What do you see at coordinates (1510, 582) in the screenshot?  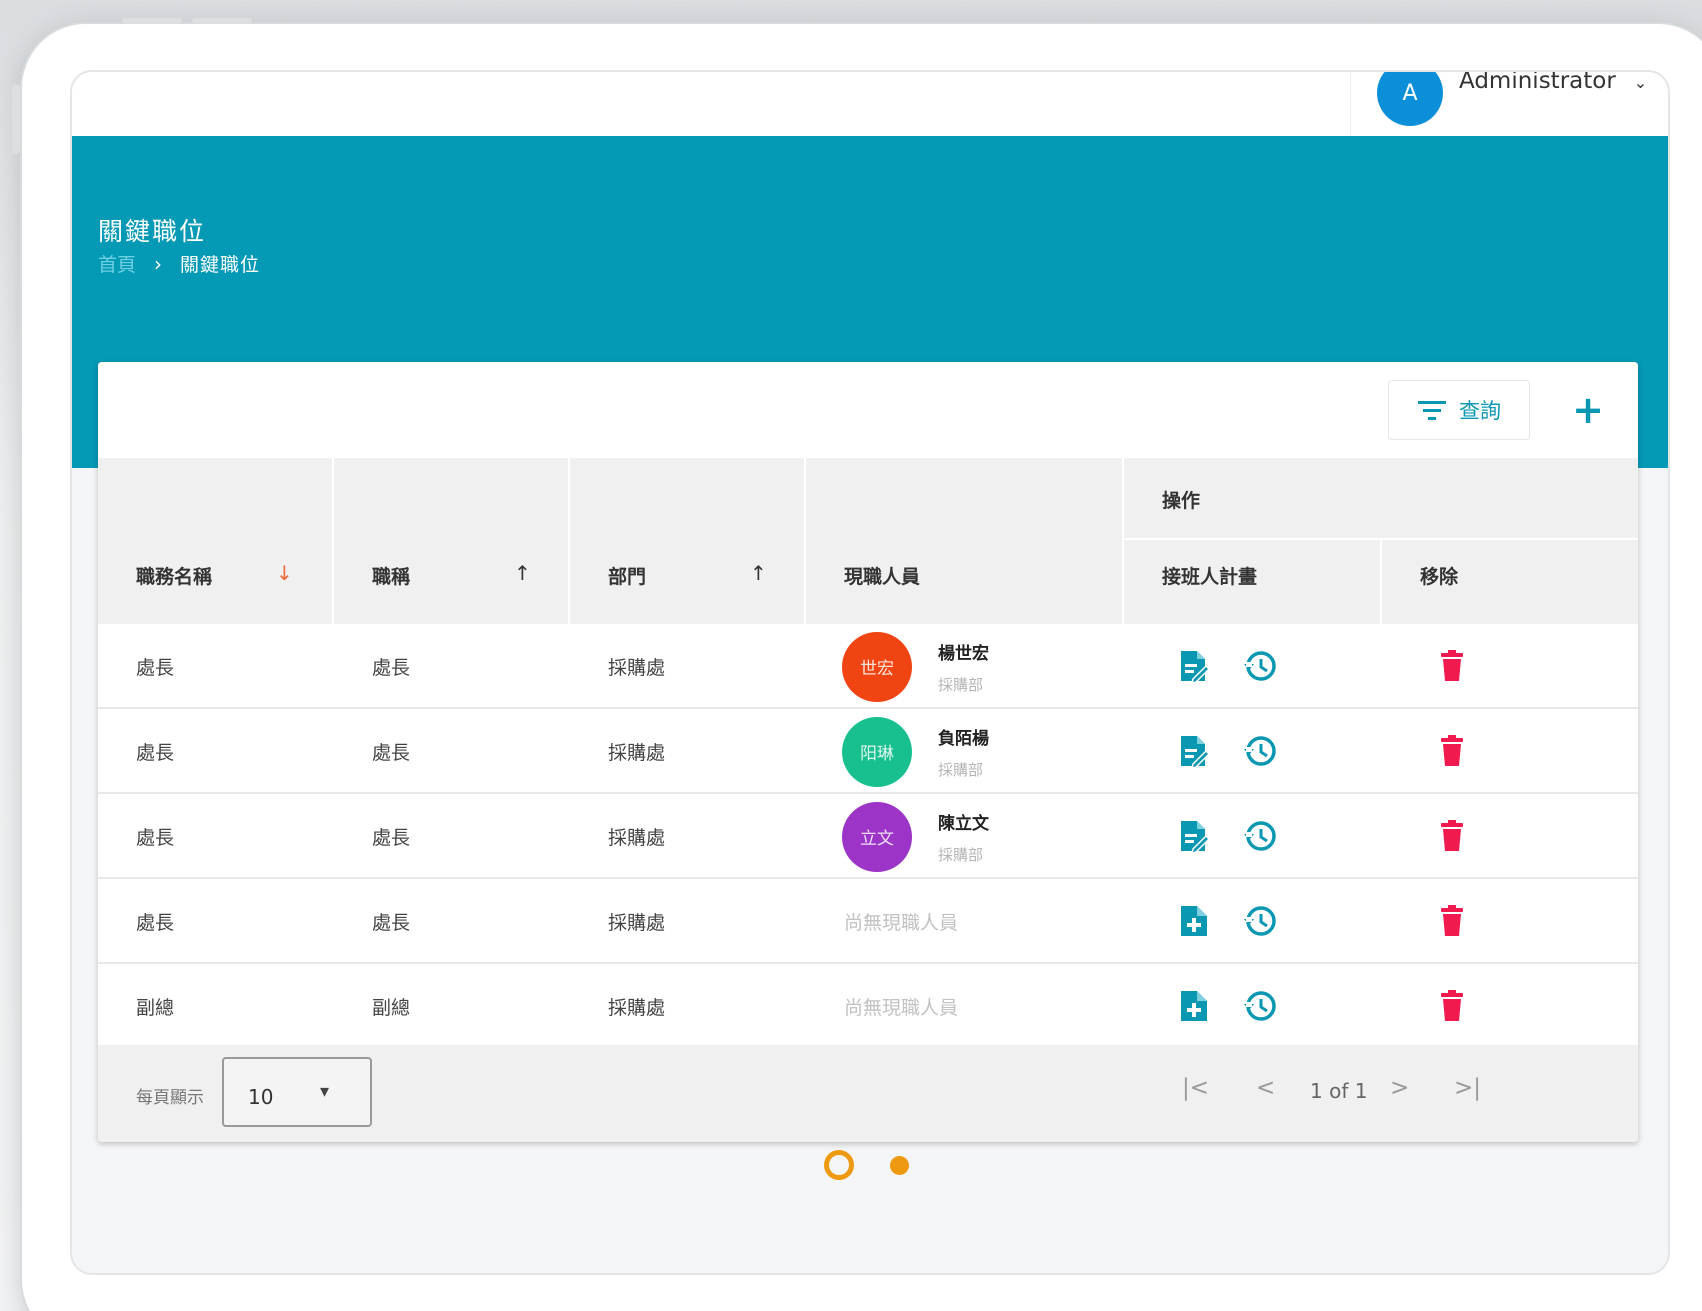 I see `column-remove: 移除` at bounding box center [1510, 582].